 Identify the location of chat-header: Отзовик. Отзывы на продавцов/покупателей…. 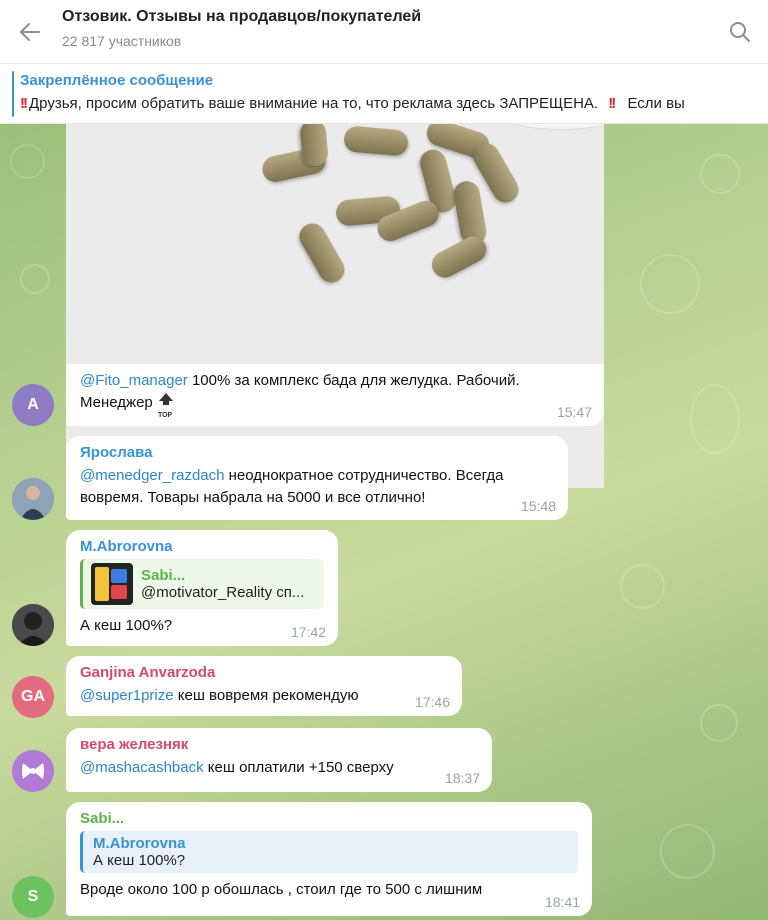
(384, 32).